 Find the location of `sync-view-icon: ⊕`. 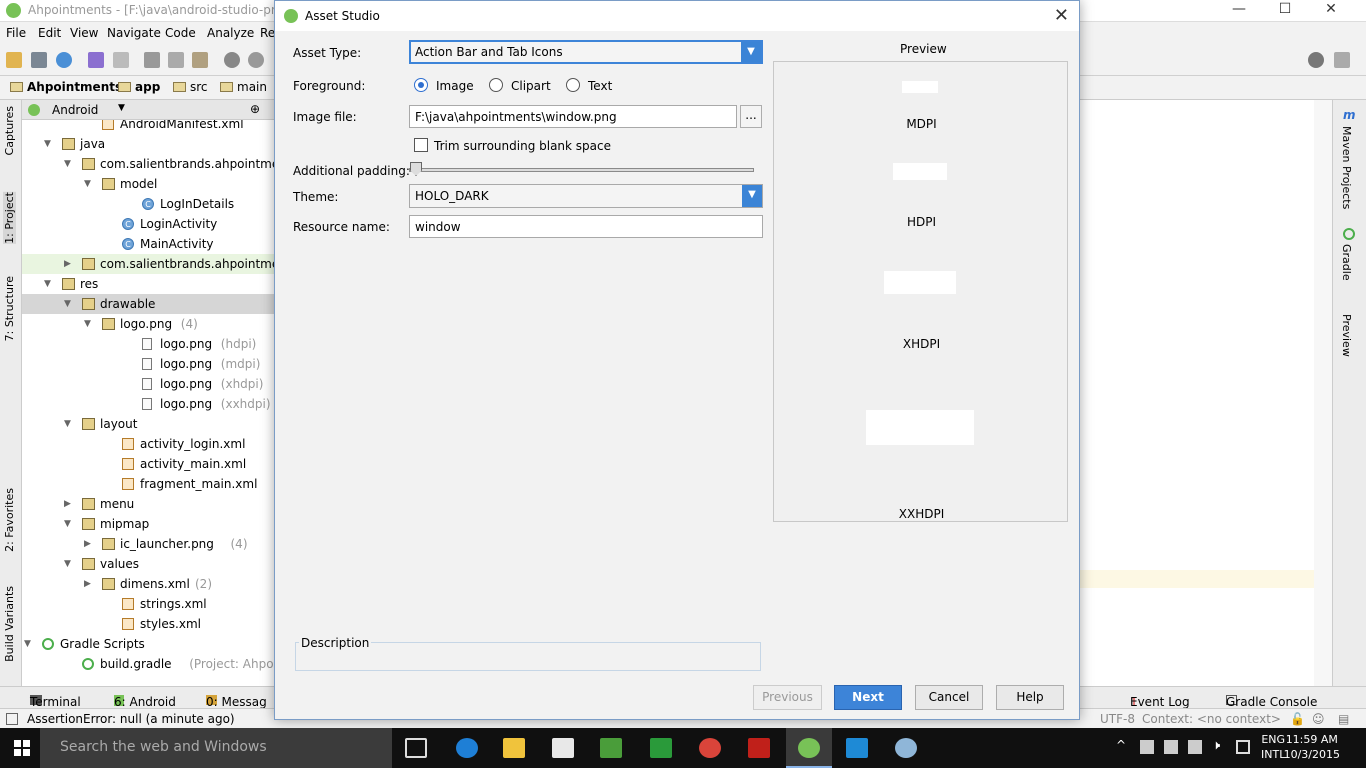

sync-view-icon: ⊕ is located at coordinates (255, 109).